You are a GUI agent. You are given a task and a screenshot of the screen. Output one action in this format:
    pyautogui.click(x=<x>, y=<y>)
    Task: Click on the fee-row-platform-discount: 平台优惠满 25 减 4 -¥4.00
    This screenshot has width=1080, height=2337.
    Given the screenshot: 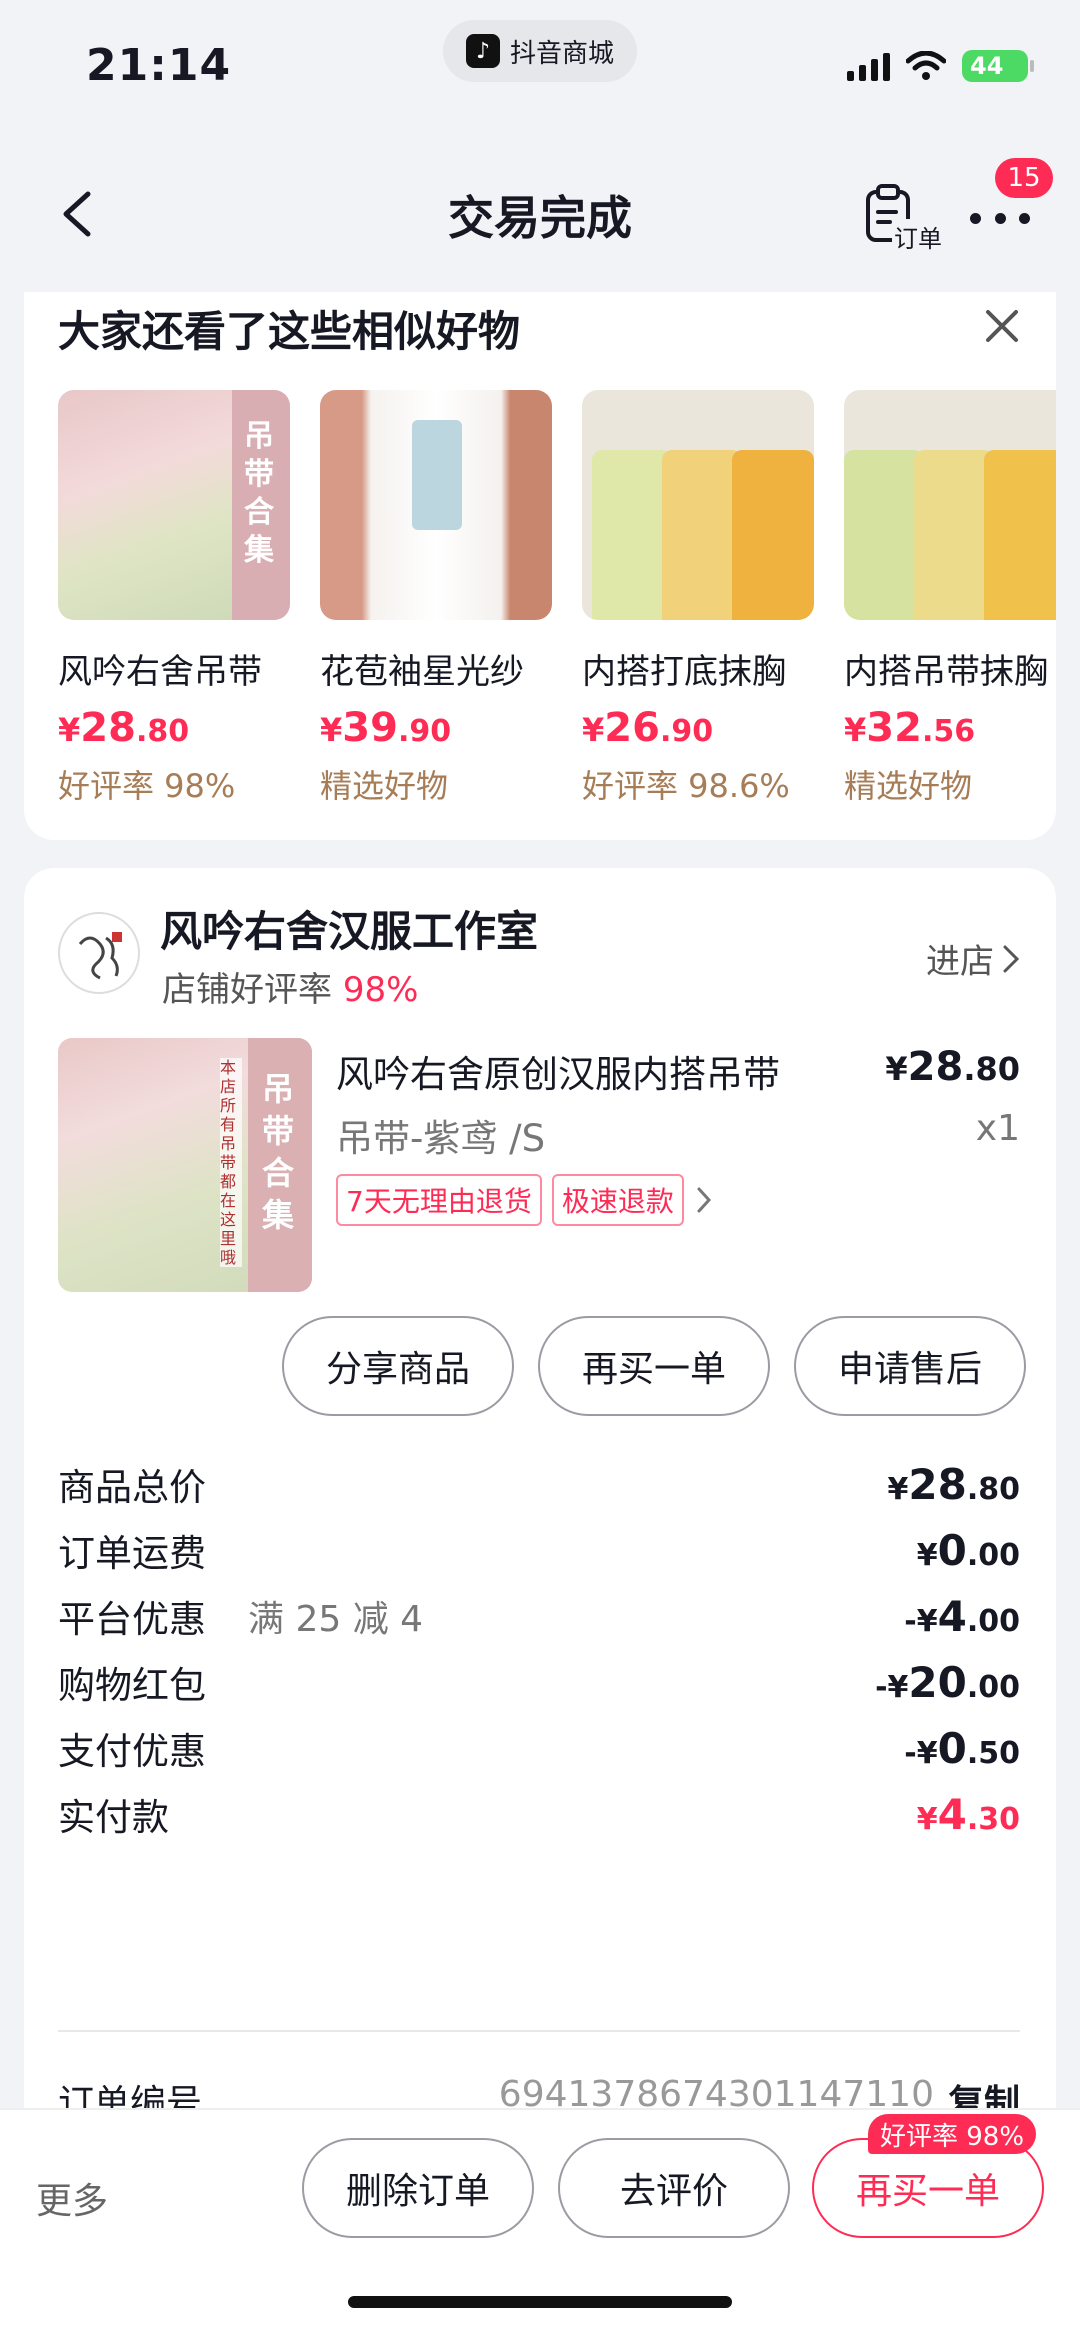 What is the action you would take?
    pyautogui.click(x=539, y=1616)
    